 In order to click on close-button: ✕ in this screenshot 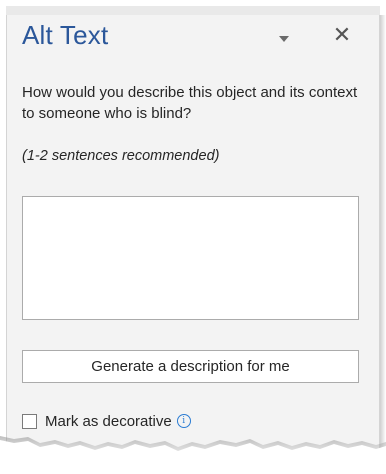, I will do `click(342, 35)`.